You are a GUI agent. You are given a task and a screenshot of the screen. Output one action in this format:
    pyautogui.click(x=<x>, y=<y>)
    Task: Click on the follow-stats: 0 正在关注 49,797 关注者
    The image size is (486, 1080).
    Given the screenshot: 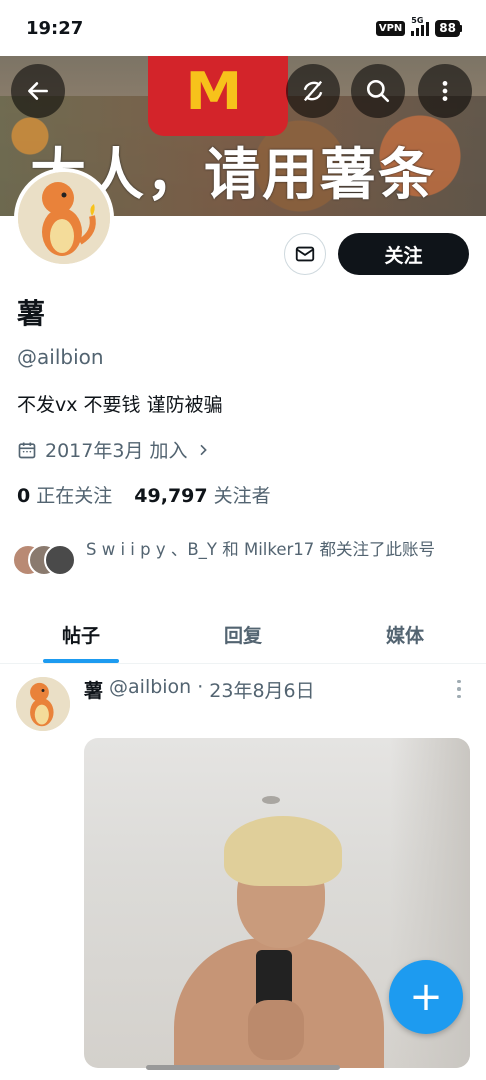 What is the action you would take?
    pyautogui.click(x=144, y=494)
    